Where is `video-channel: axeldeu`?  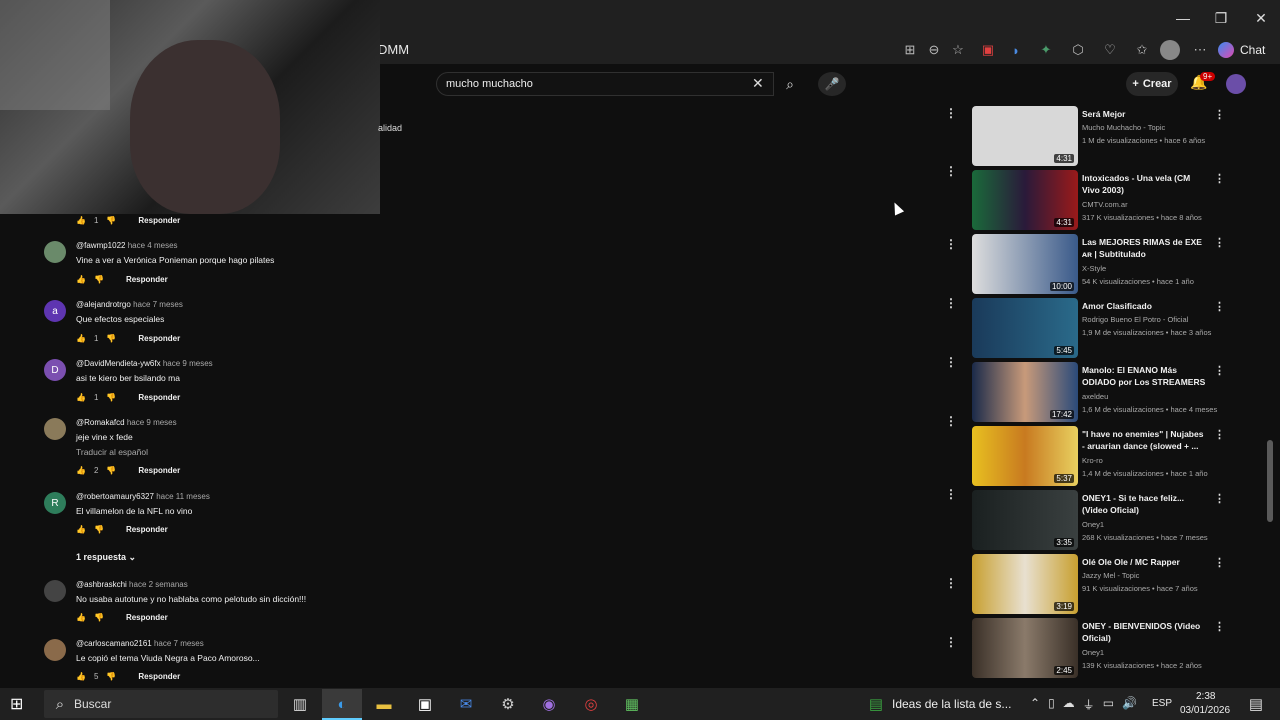
video-channel: axeldeu is located at coordinates (1095, 396).